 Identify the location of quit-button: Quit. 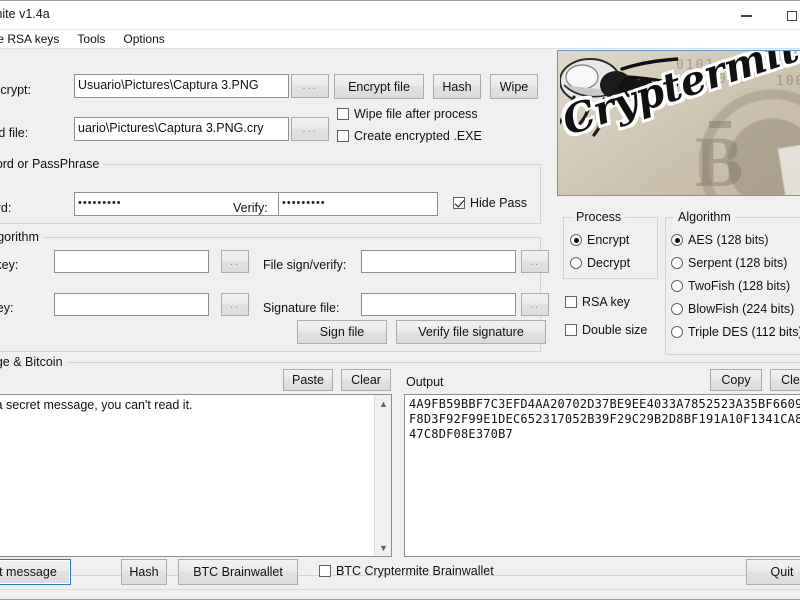
(773, 572).